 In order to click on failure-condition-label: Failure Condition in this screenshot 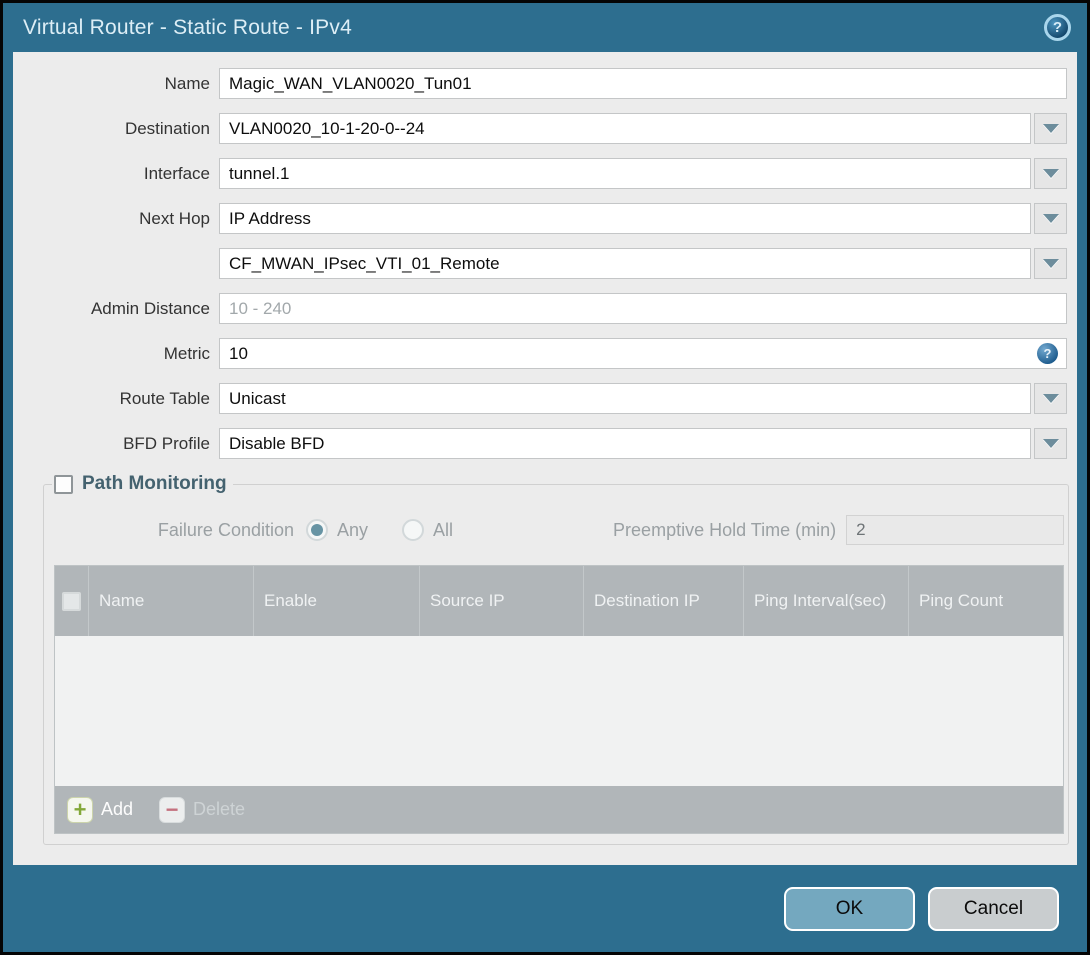, I will do `click(225, 529)`.